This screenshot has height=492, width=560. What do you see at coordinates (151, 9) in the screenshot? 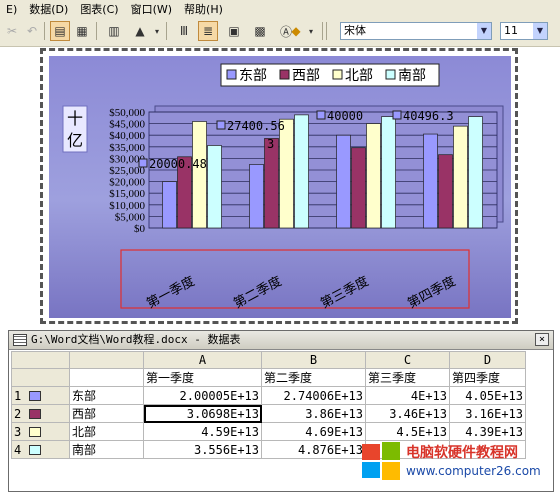
I see `menu-window: 窗口(W)` at bounding box center [151, 9].